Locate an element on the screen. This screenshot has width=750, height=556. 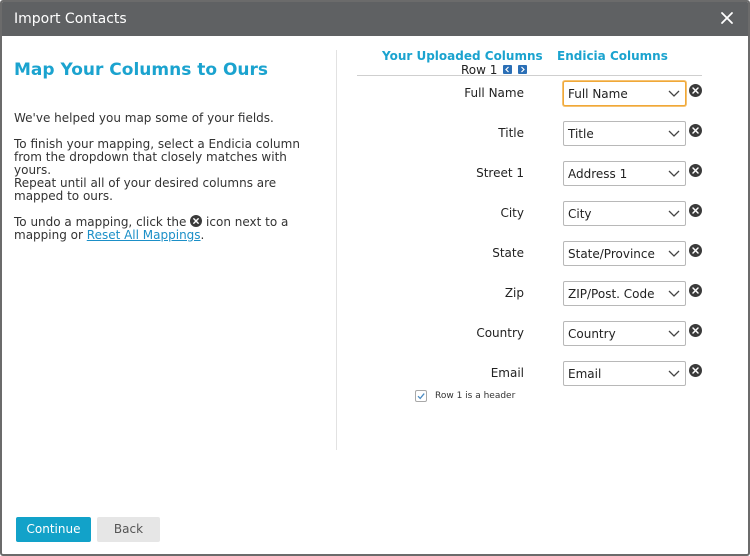
uploaded-column-label: Title is located at coordinates (511, 133).